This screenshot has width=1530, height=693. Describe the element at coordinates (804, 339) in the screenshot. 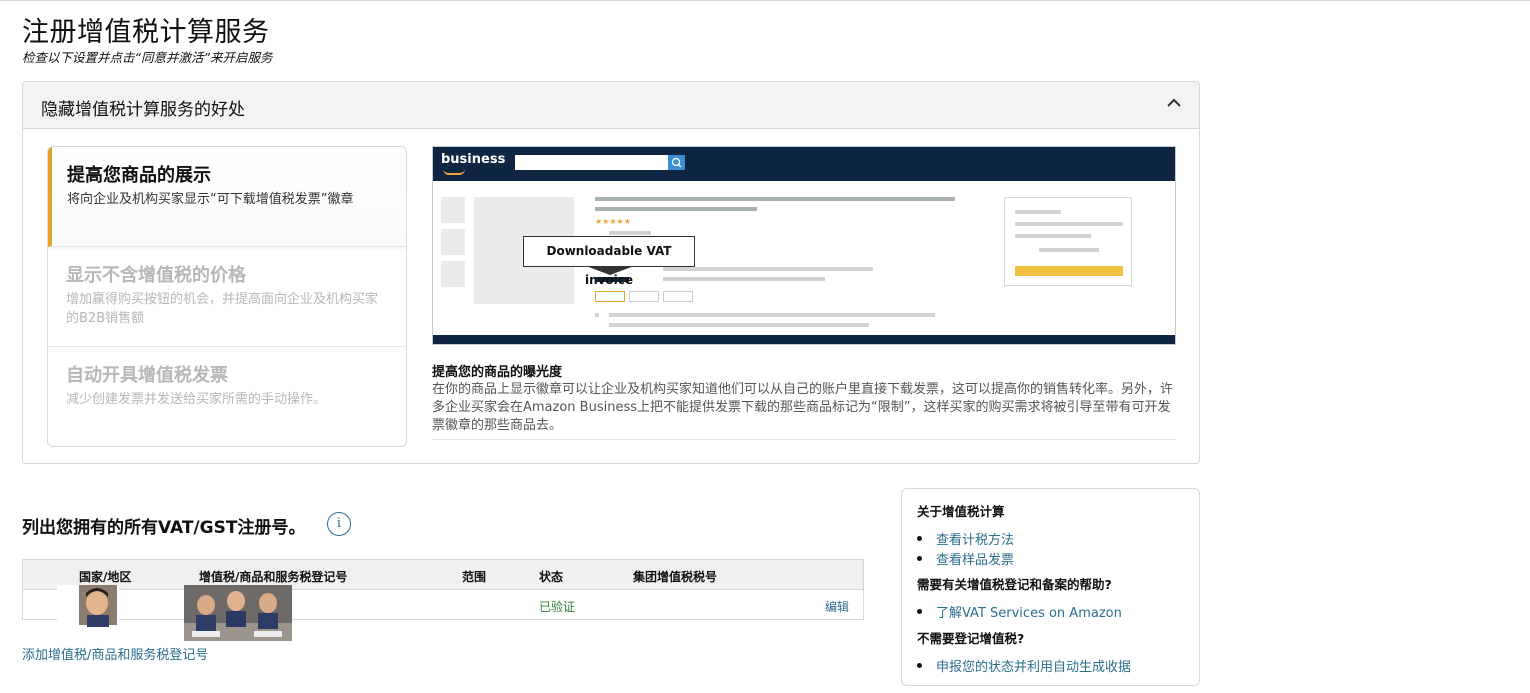

I see `preview-bottombar` at that location.